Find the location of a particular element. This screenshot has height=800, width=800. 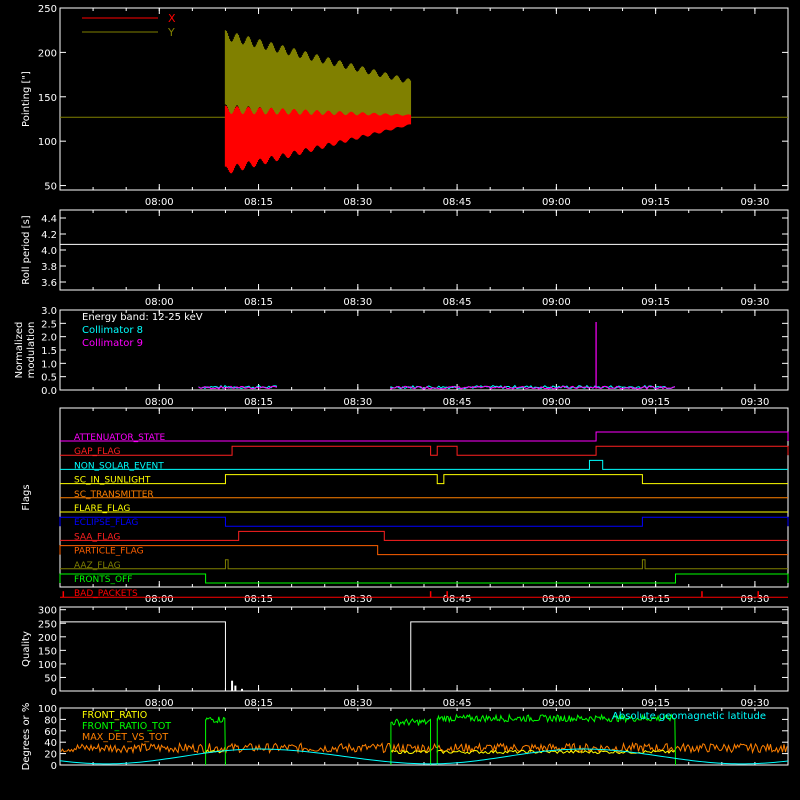

y-tick-label: 2.0 is located at coordinates (49, 338).